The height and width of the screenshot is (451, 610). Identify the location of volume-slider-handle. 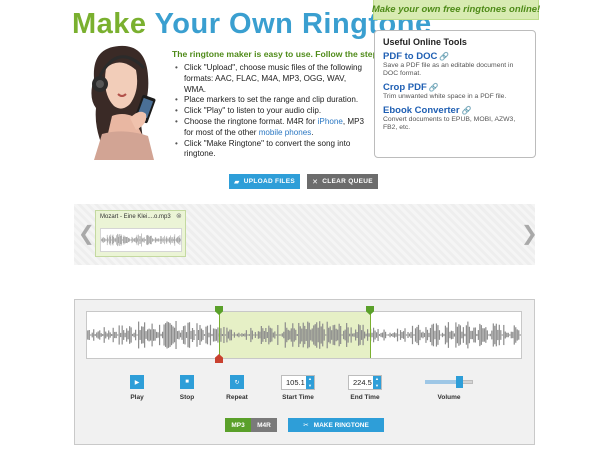
(459, 382).